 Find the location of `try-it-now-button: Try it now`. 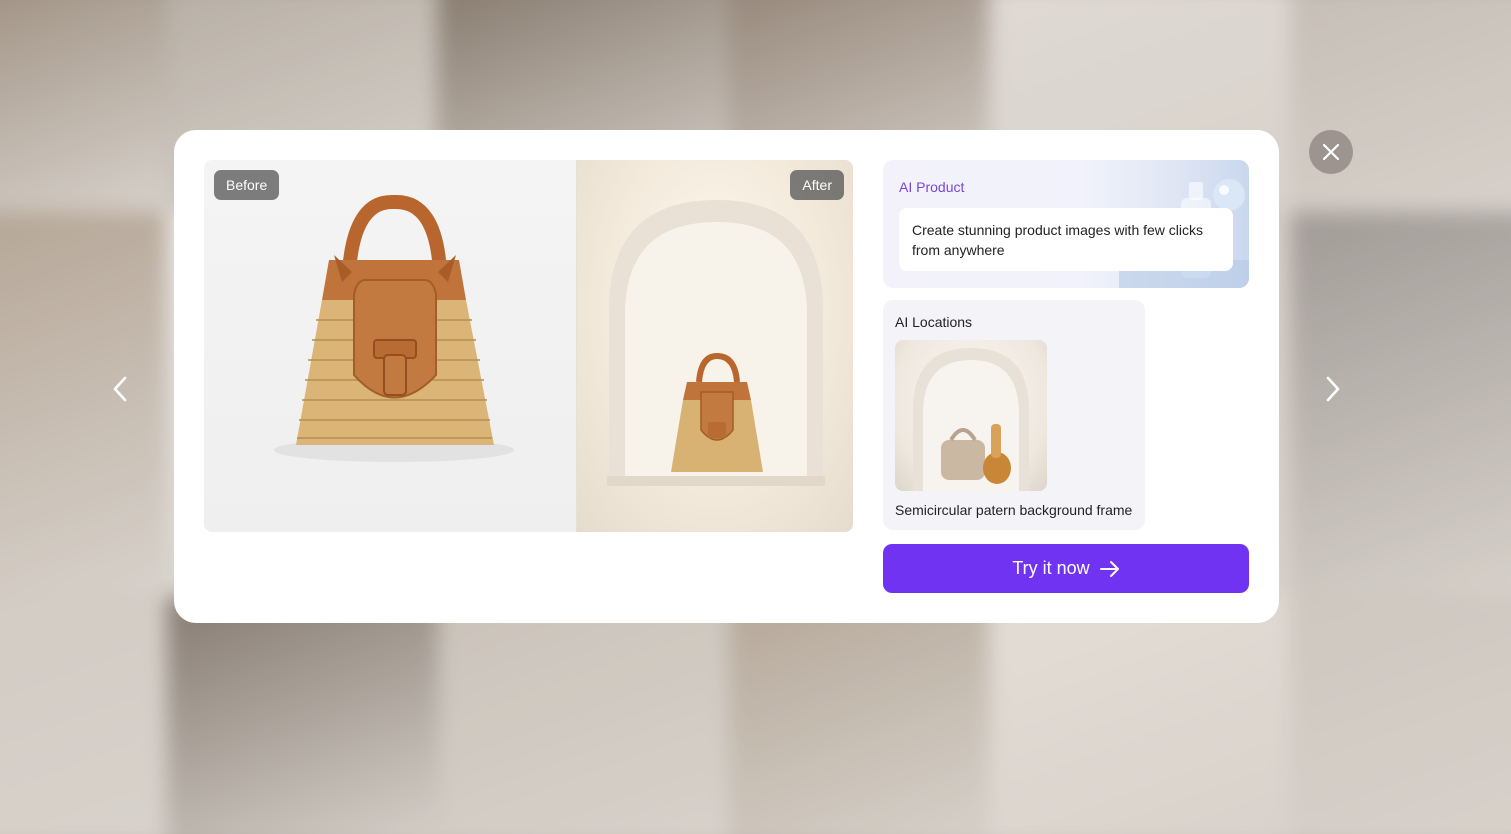

try-it-now-button: Try it now is located at coordinates (1066, 568).